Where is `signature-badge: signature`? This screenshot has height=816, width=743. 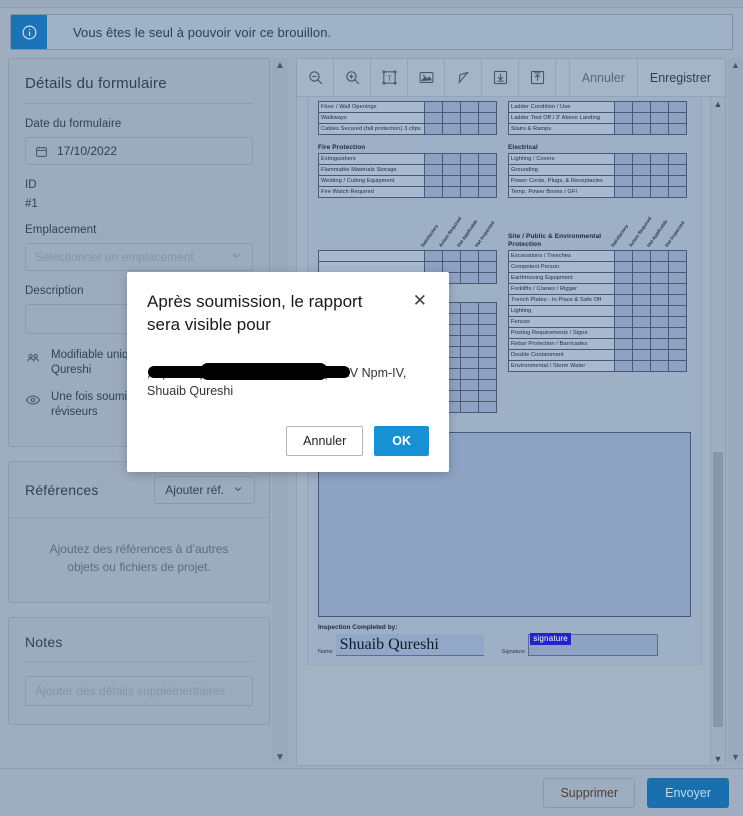
signature-badge: signature is located at coordinates (550, 639).